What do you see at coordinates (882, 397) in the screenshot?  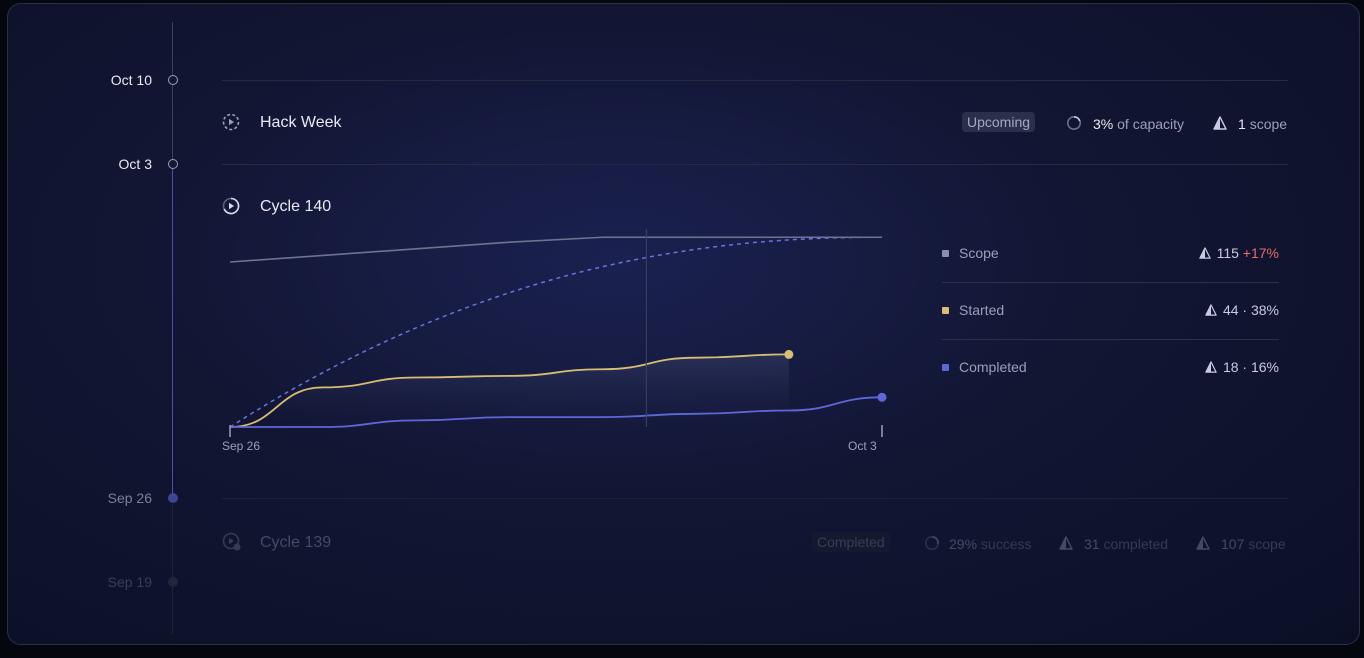 I see `completed-endpoint` at bounding box center [882, 397].